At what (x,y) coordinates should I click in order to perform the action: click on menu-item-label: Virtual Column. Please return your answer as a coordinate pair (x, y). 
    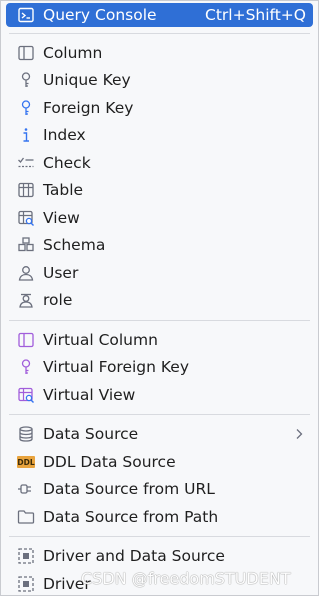
    Looking at the image, I should click on (100, 339).